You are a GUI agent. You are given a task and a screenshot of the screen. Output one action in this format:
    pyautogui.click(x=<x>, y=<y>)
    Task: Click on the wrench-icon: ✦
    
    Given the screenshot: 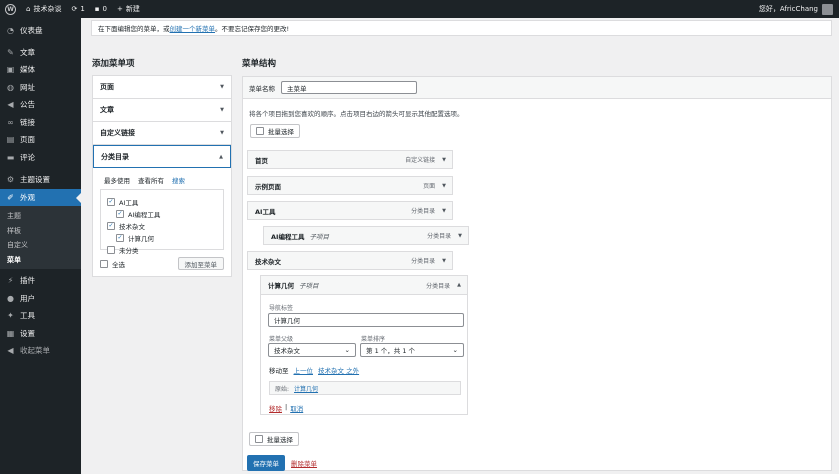 What is the action you would take?
    pyautogui.click(x=10, y=316)
    